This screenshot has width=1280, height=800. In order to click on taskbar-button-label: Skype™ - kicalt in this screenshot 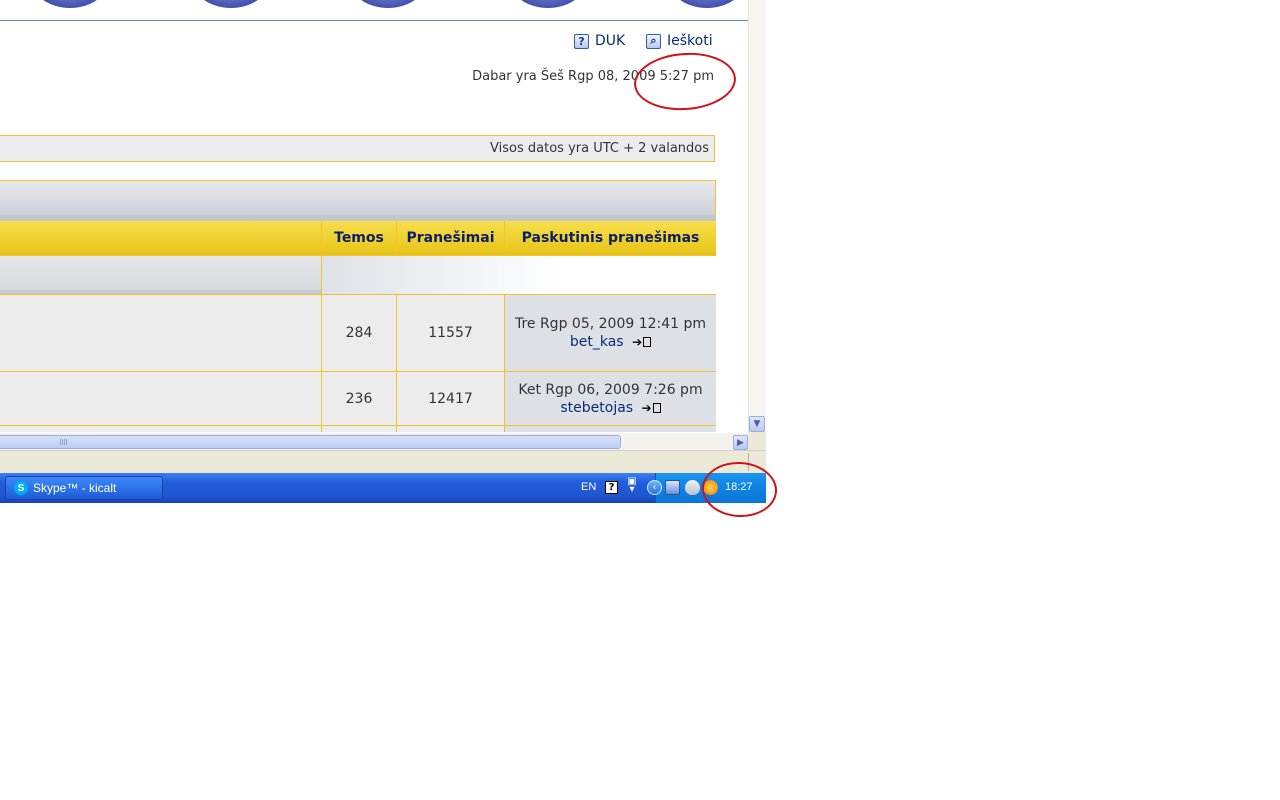, I will do `click(75, 488)`.